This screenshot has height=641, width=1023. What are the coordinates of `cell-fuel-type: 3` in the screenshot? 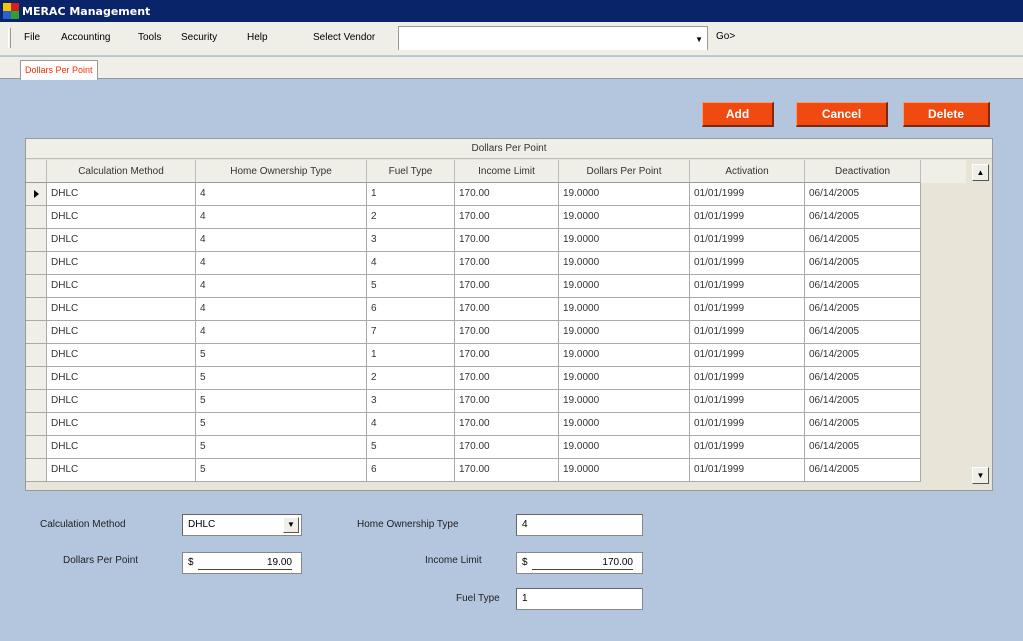 It's located at (411, 240).